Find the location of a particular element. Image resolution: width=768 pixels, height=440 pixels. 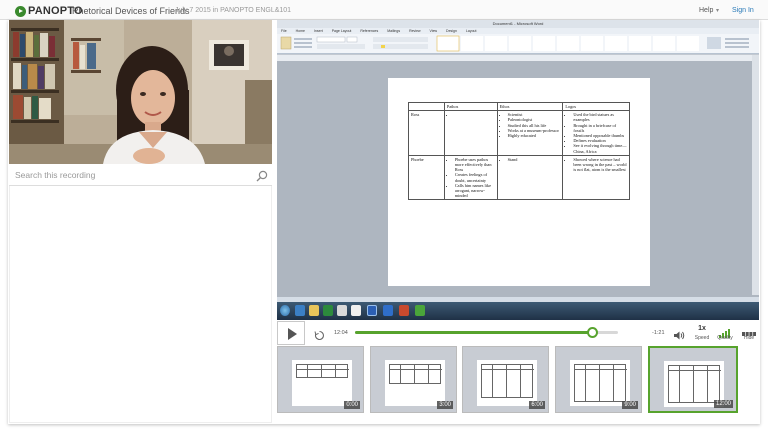

rewind-10-icon is located at coordinates (319, 337).